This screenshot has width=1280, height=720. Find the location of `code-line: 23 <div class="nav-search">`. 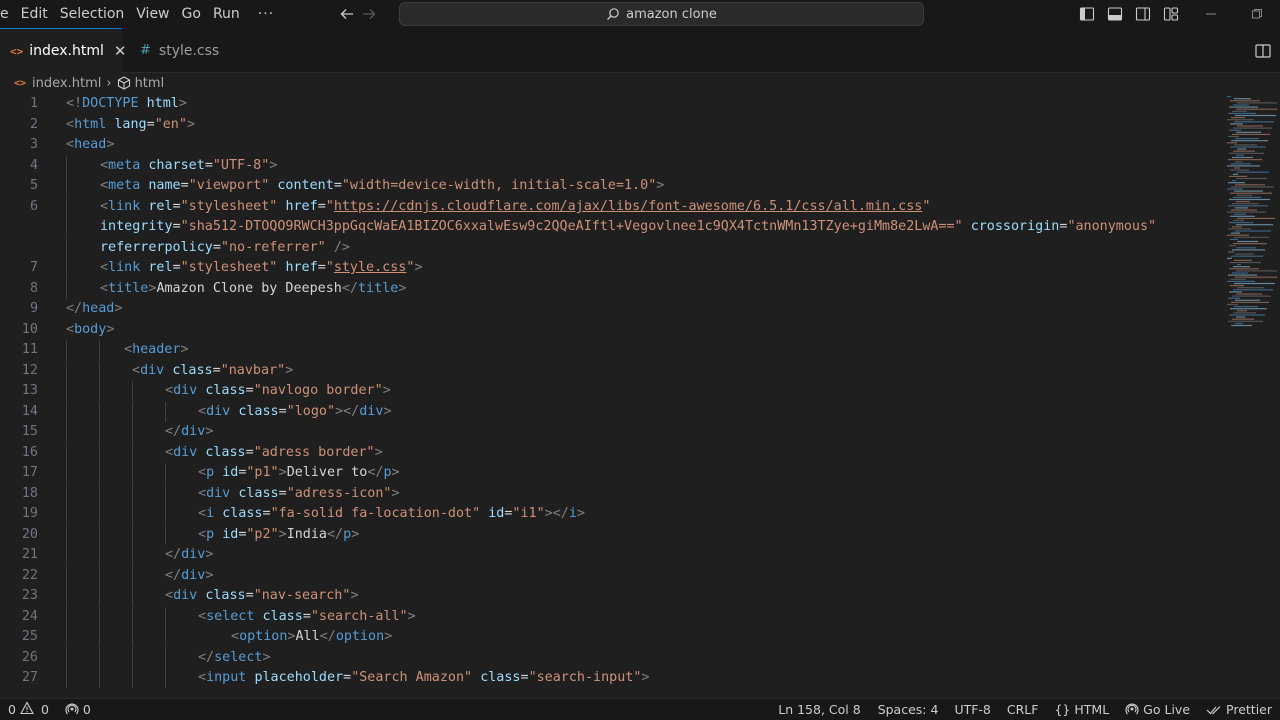

code-line: 23 <div class="nav-search"> is located at coordinates (612, 596).